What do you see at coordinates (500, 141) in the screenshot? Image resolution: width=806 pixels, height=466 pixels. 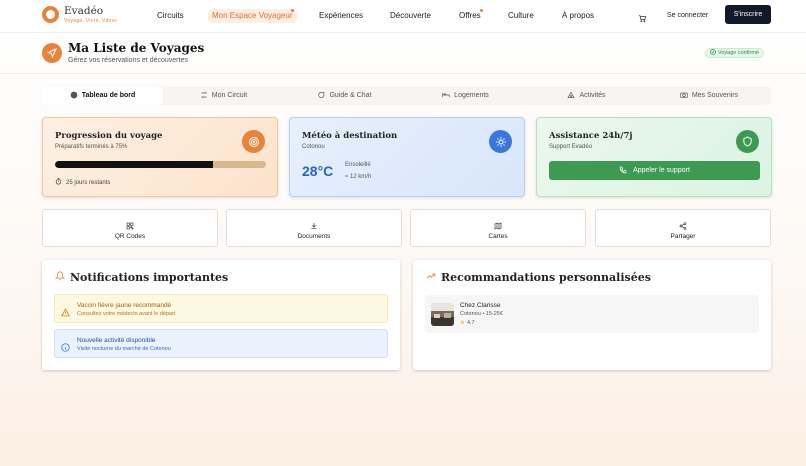 I see `sun-icon` at bounding box center [500, 141].